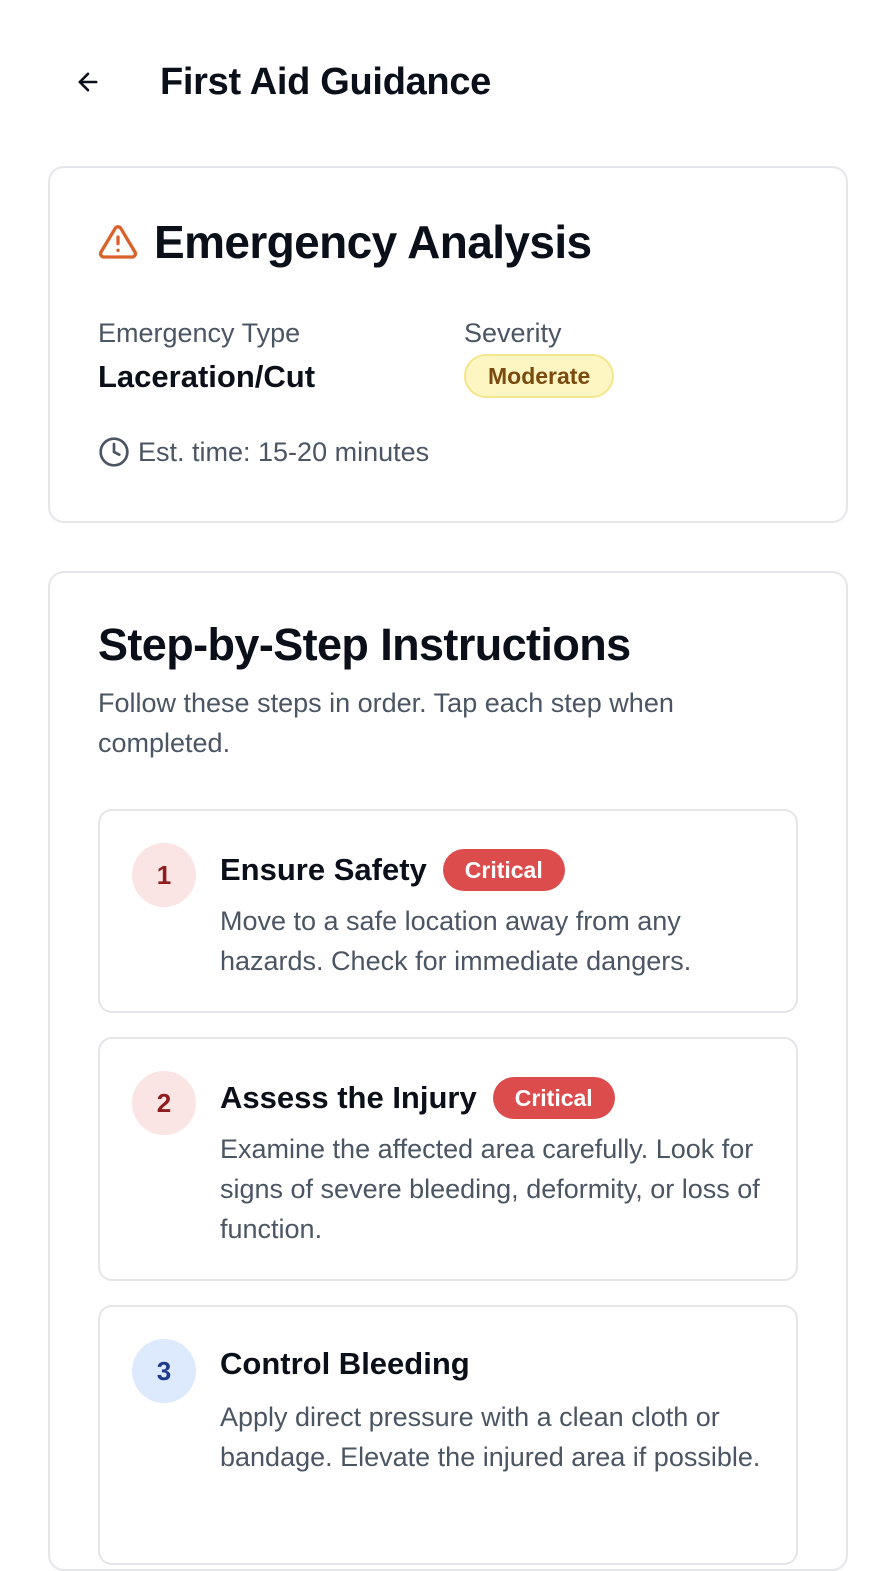 Image resolution: width=894 pixels, height=1571 pixels. I want to click on clock-icon, so click(114, 452).